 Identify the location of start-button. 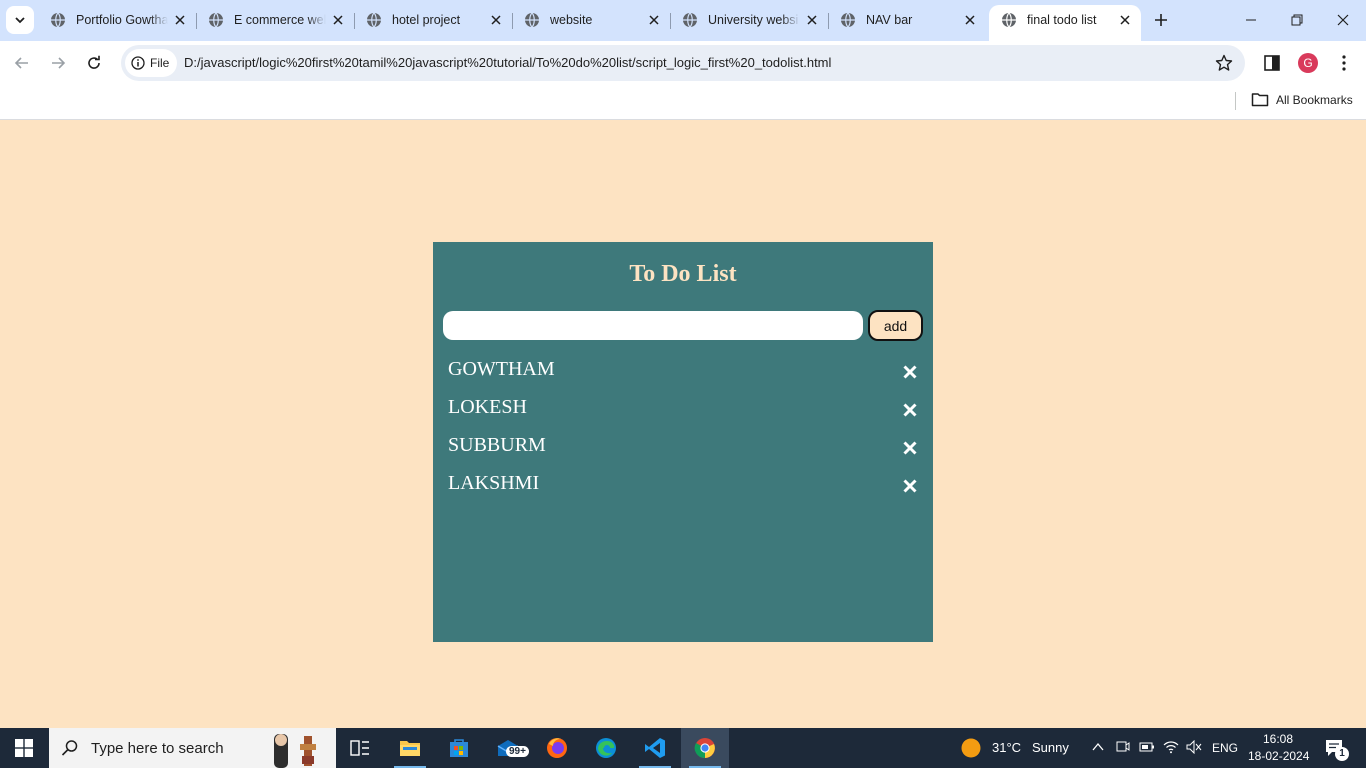
(24, 748).